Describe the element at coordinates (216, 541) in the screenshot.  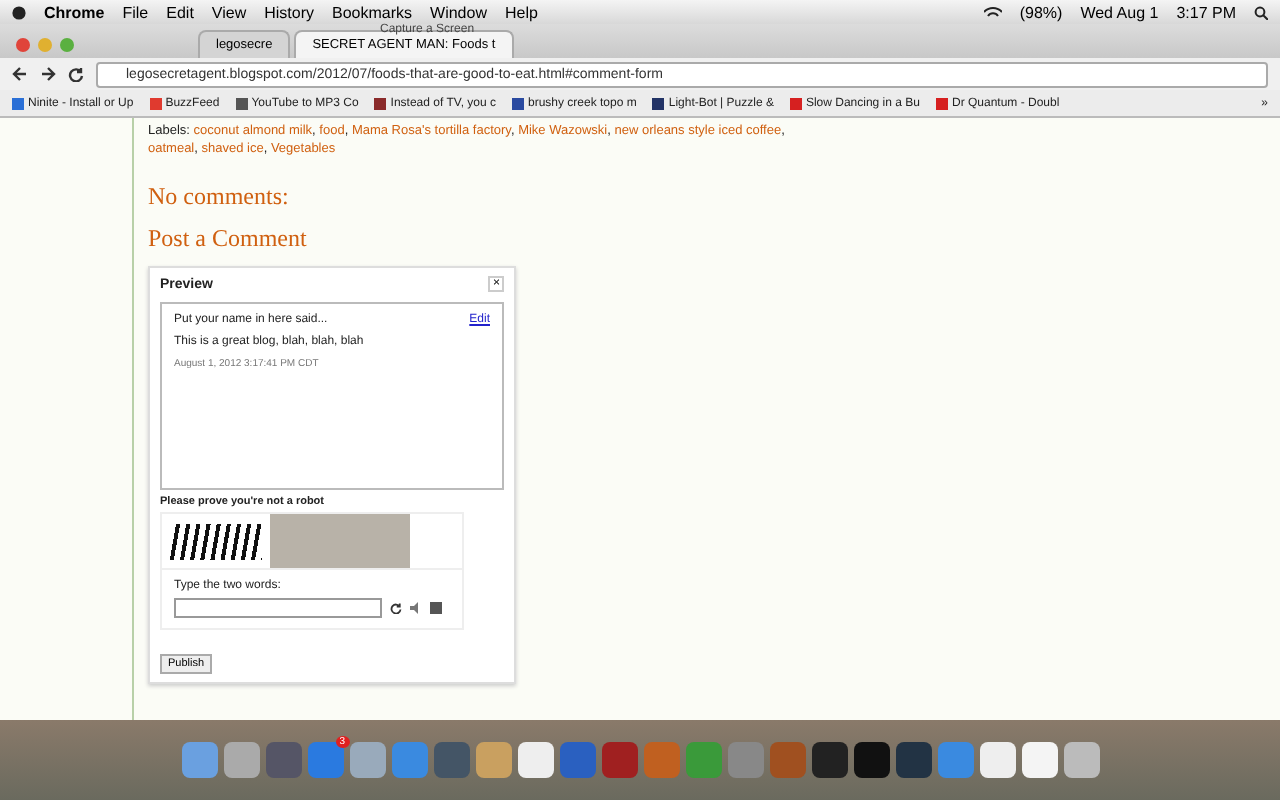
I see `captcha-image` at that location.